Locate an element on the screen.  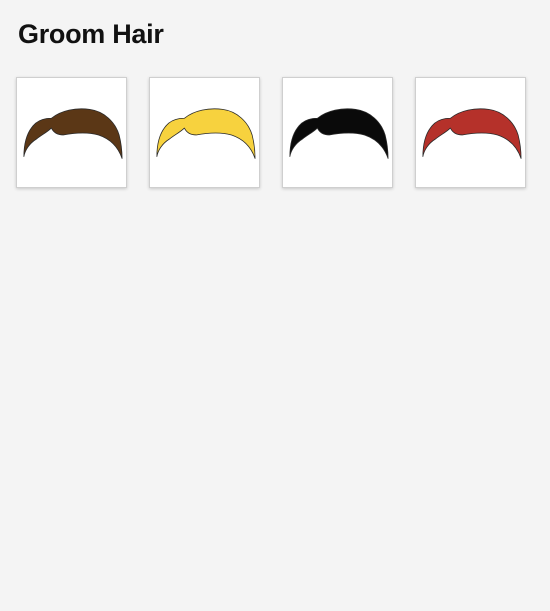
hair-option-blonde is located at coordinates (204, 132).